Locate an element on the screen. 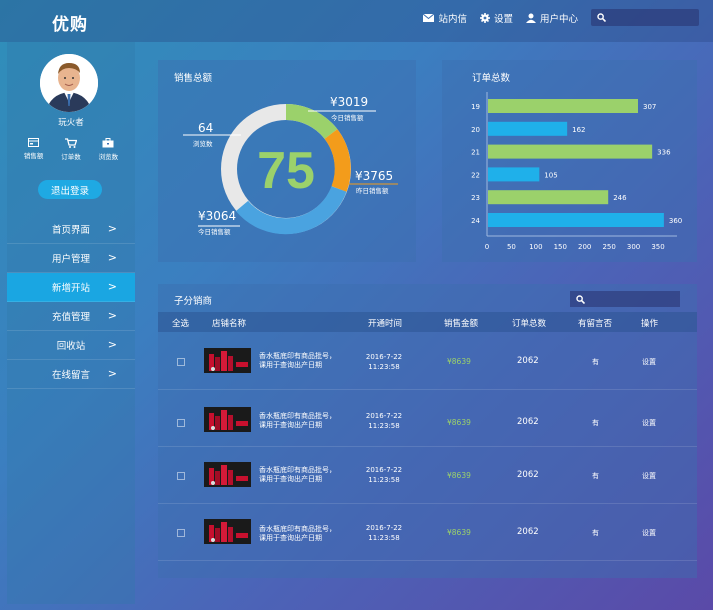 The height and width of the screenshot is (610, 713). col-store-name: 店铺名称 is located at coordinates (229, 324).